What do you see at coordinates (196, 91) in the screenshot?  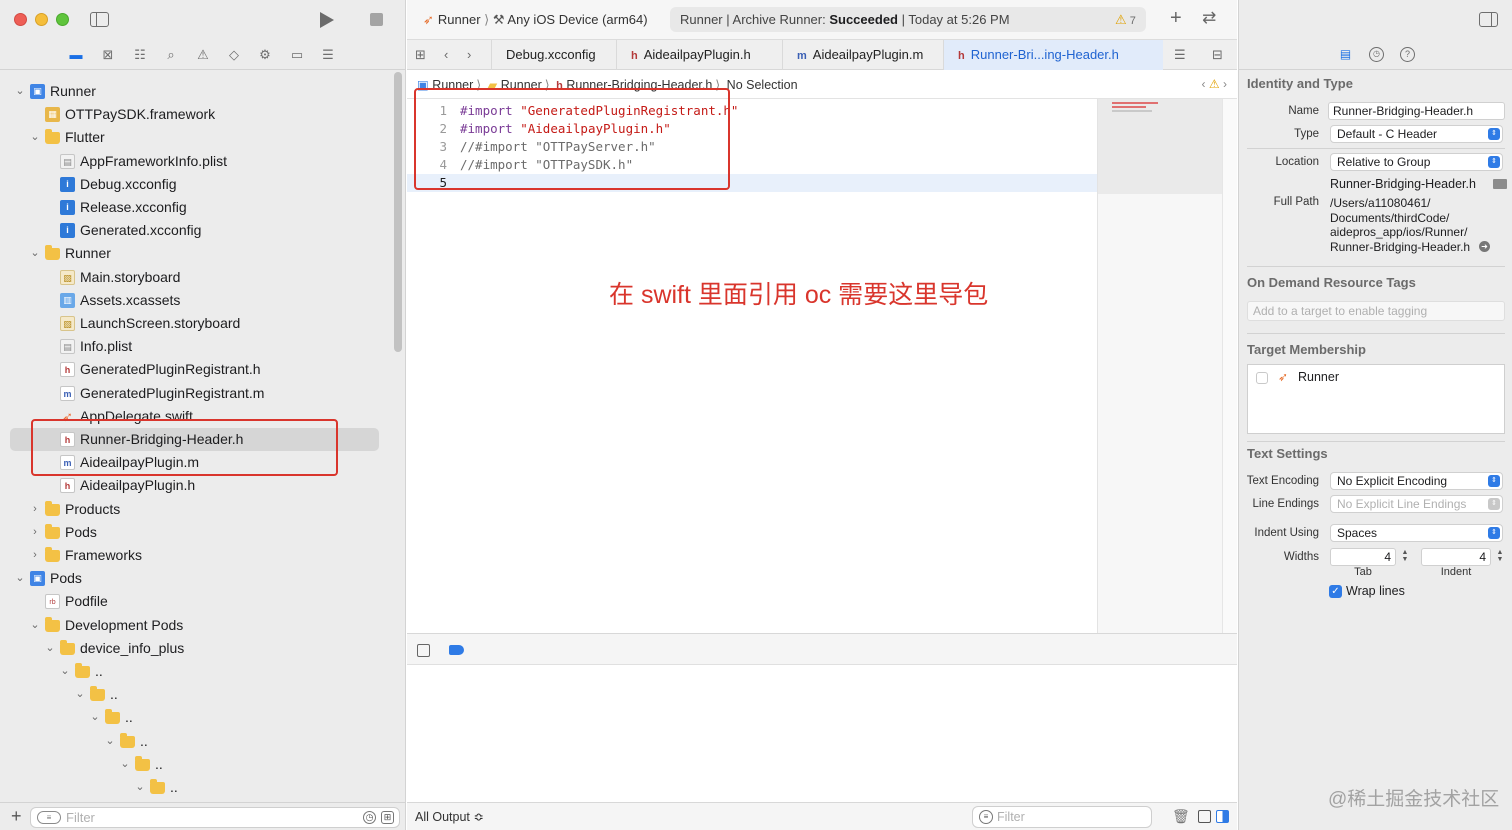 I see `file-tree-row: ⌄ ▣ Runner` at bounding box center [196, 91].